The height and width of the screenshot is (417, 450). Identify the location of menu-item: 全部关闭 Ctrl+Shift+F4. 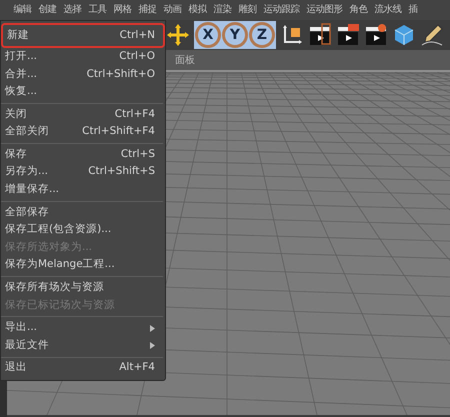
(82, 132).